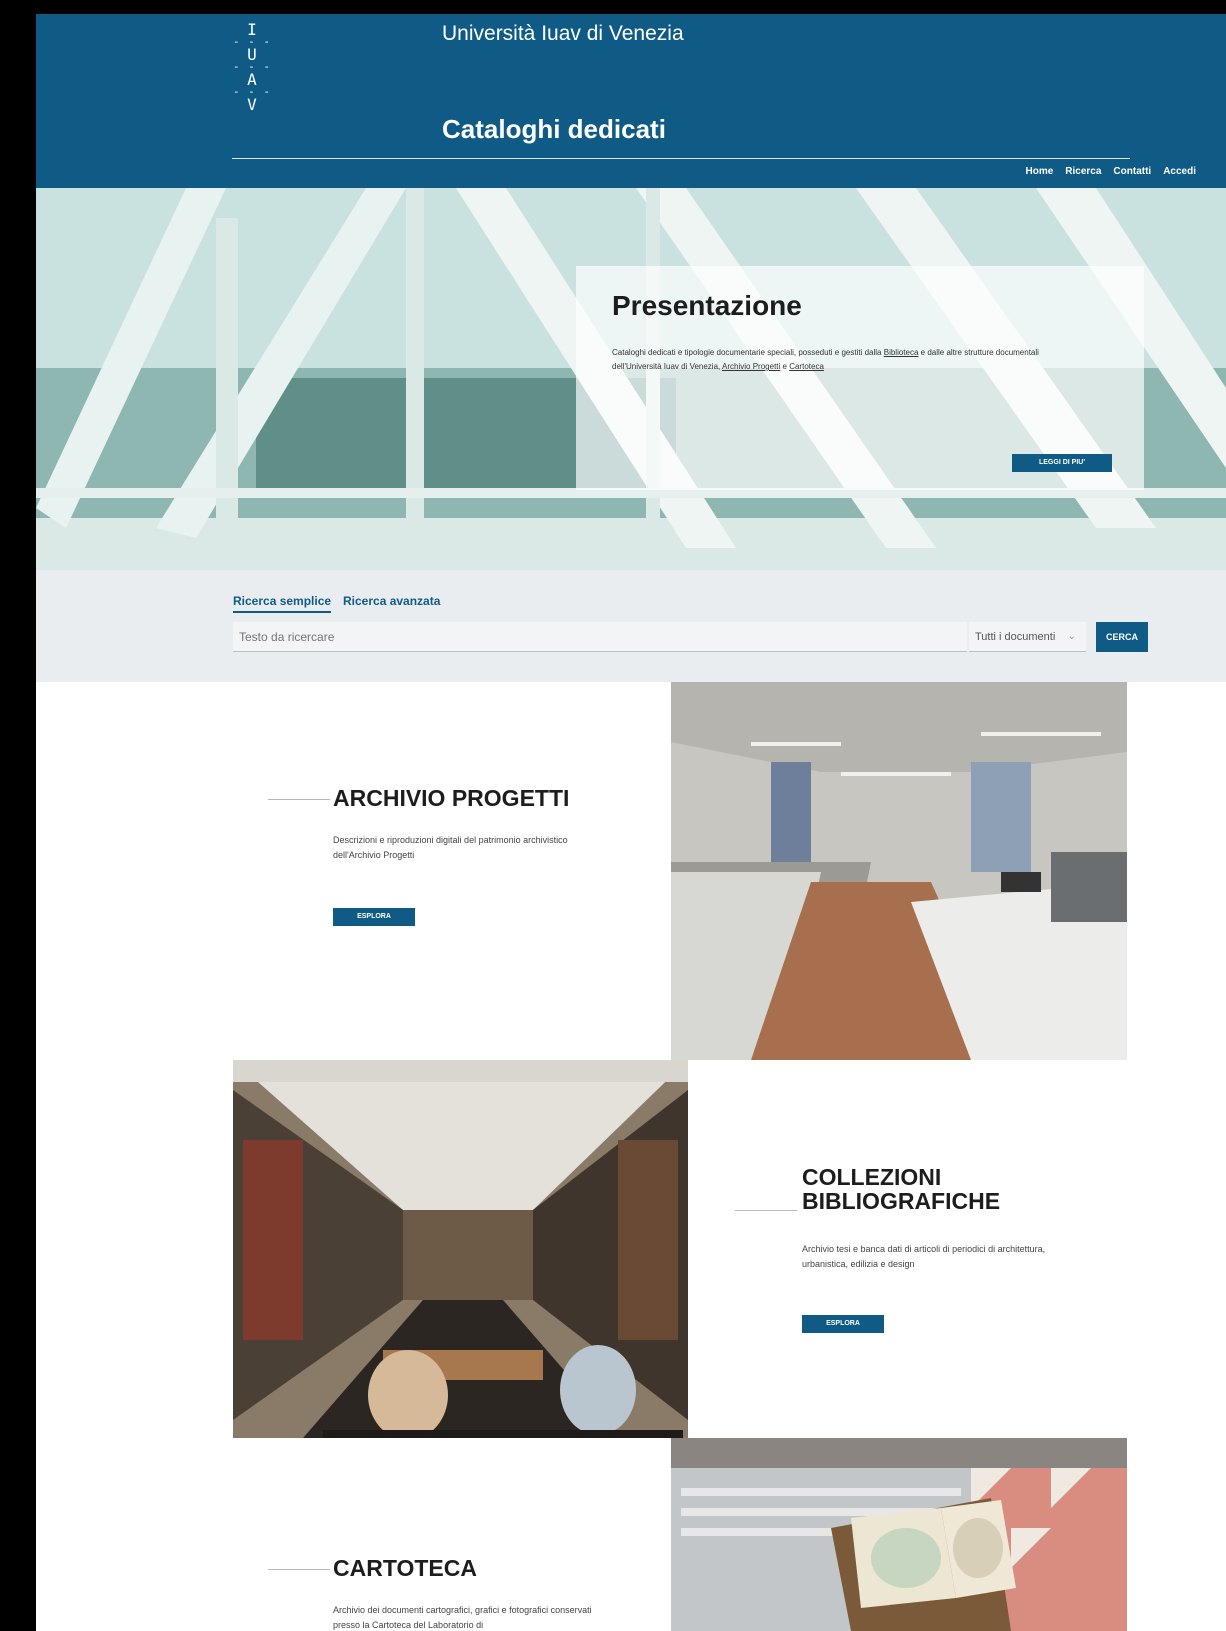 This screenshot has width=1226, height=1631. What do you see at coordinates (806, 366) in the screenshot?
I see `link-cartoteca: Cartoteca` at bounding box center [806, 366].